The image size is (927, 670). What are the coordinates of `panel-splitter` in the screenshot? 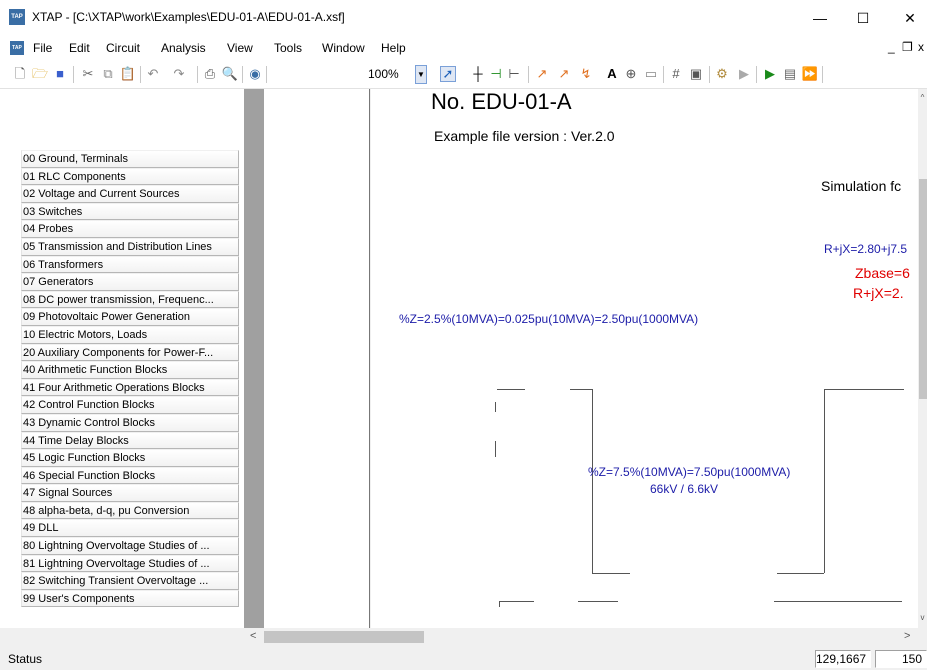 It's located at (254, 358).